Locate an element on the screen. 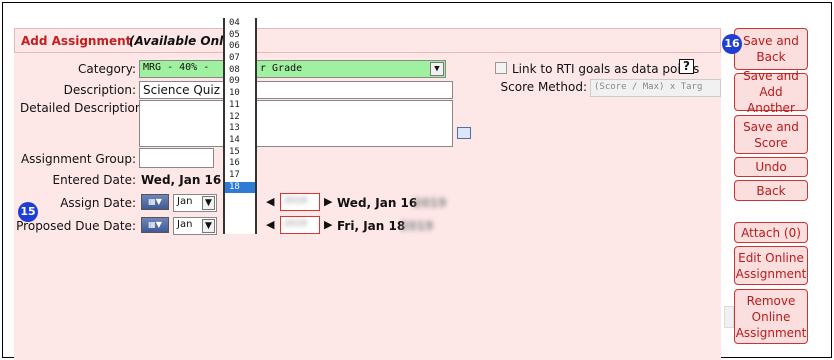  proposed-date-text: Fri, Jan 18 is located at coordinates (371, 226).